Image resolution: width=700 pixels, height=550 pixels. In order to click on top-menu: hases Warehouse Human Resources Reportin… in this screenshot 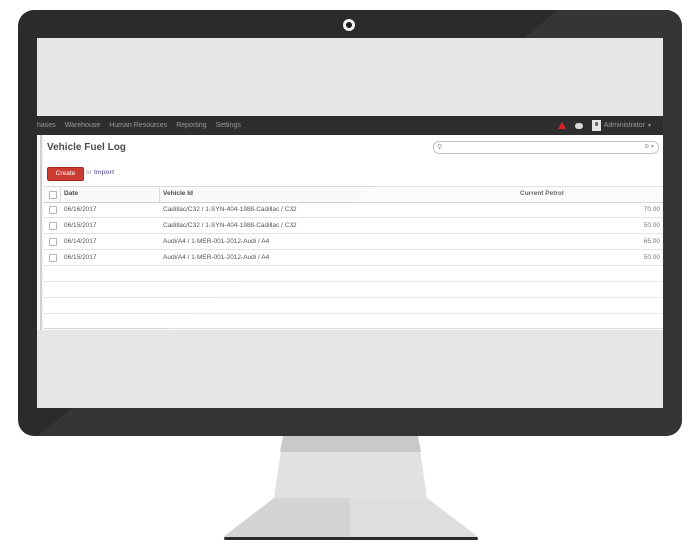, I will do `click(143, 125)`.